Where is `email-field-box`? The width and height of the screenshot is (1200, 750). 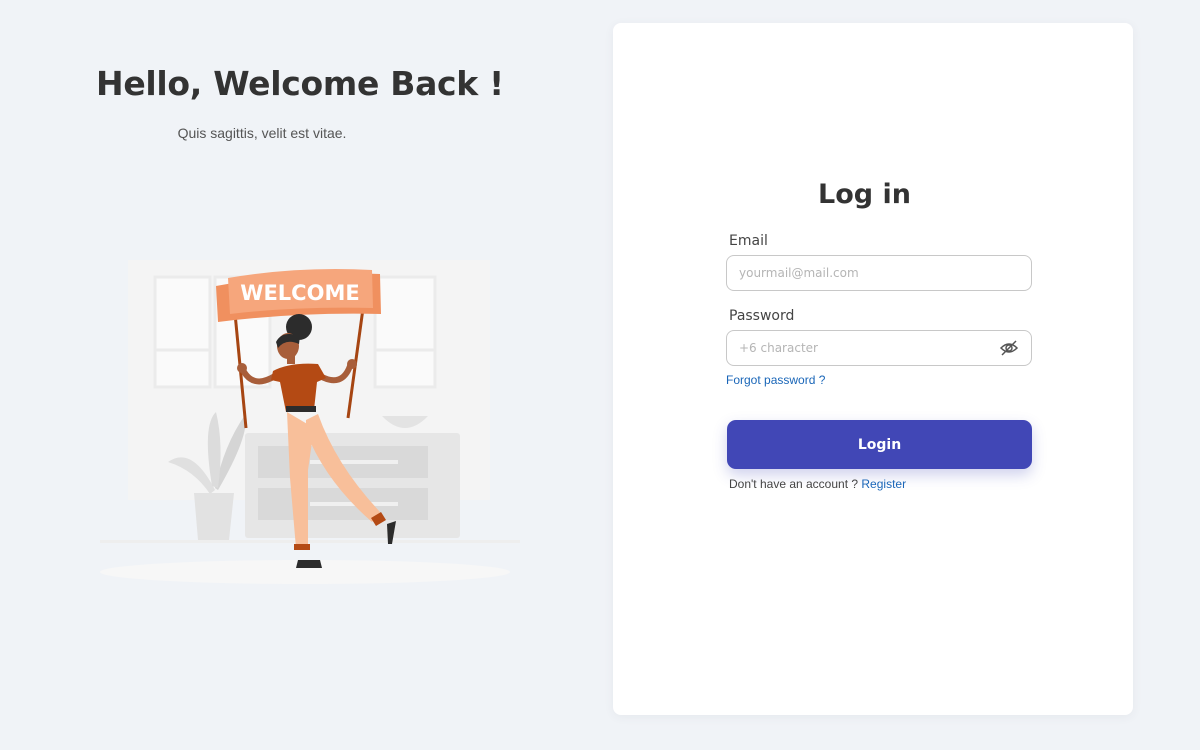
email-field-box is located at coordinates (879, 273).